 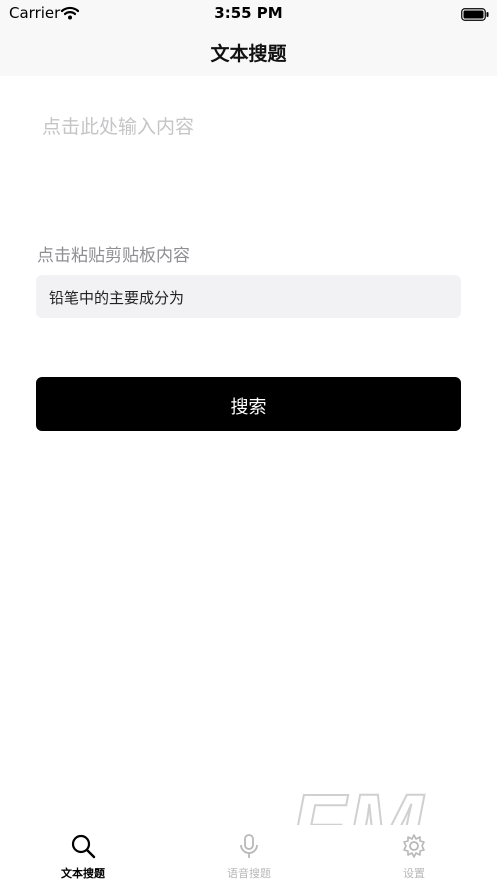 I want to click on tab-text-search-label: 文本搜题, so click(x=83, y=873).